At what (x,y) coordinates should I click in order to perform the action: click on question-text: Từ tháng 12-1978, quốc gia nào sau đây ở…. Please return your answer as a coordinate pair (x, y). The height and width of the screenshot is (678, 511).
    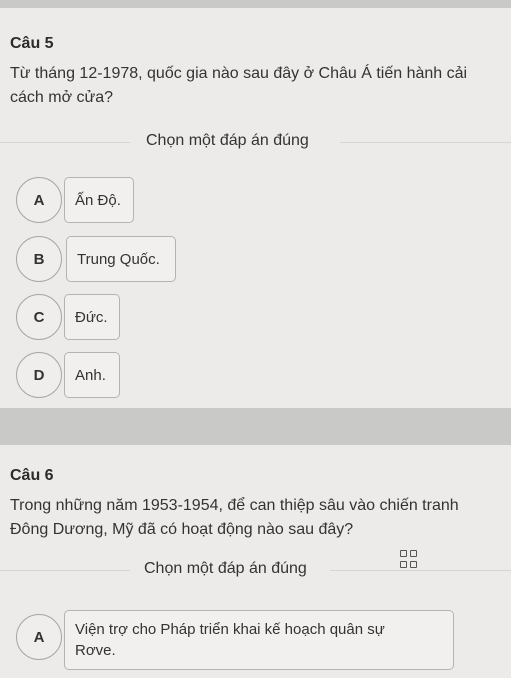
    Looking at the image, I should click on (239, 85).